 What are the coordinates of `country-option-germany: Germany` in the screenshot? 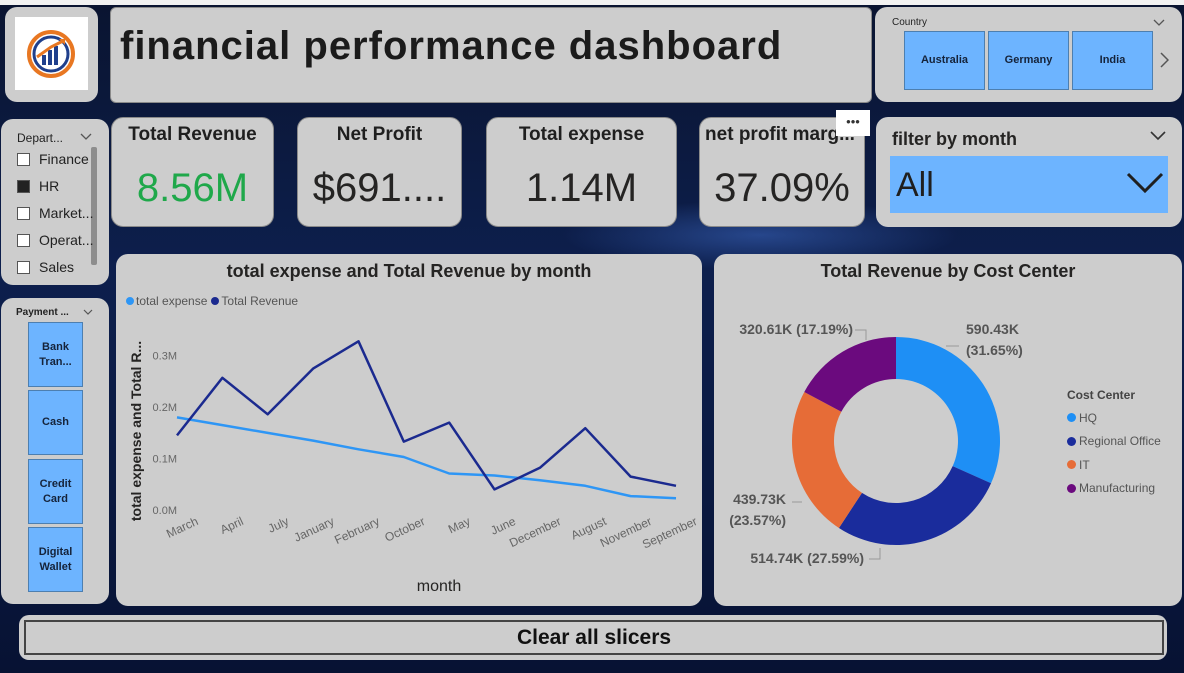 It's located at (1028, 60).